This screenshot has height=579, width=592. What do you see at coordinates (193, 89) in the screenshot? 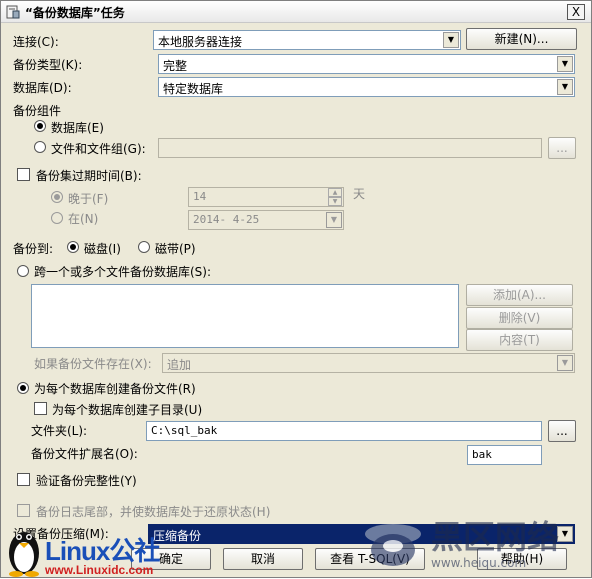
I see `database-value: 特定数据库` at bounding box center [193, 89].